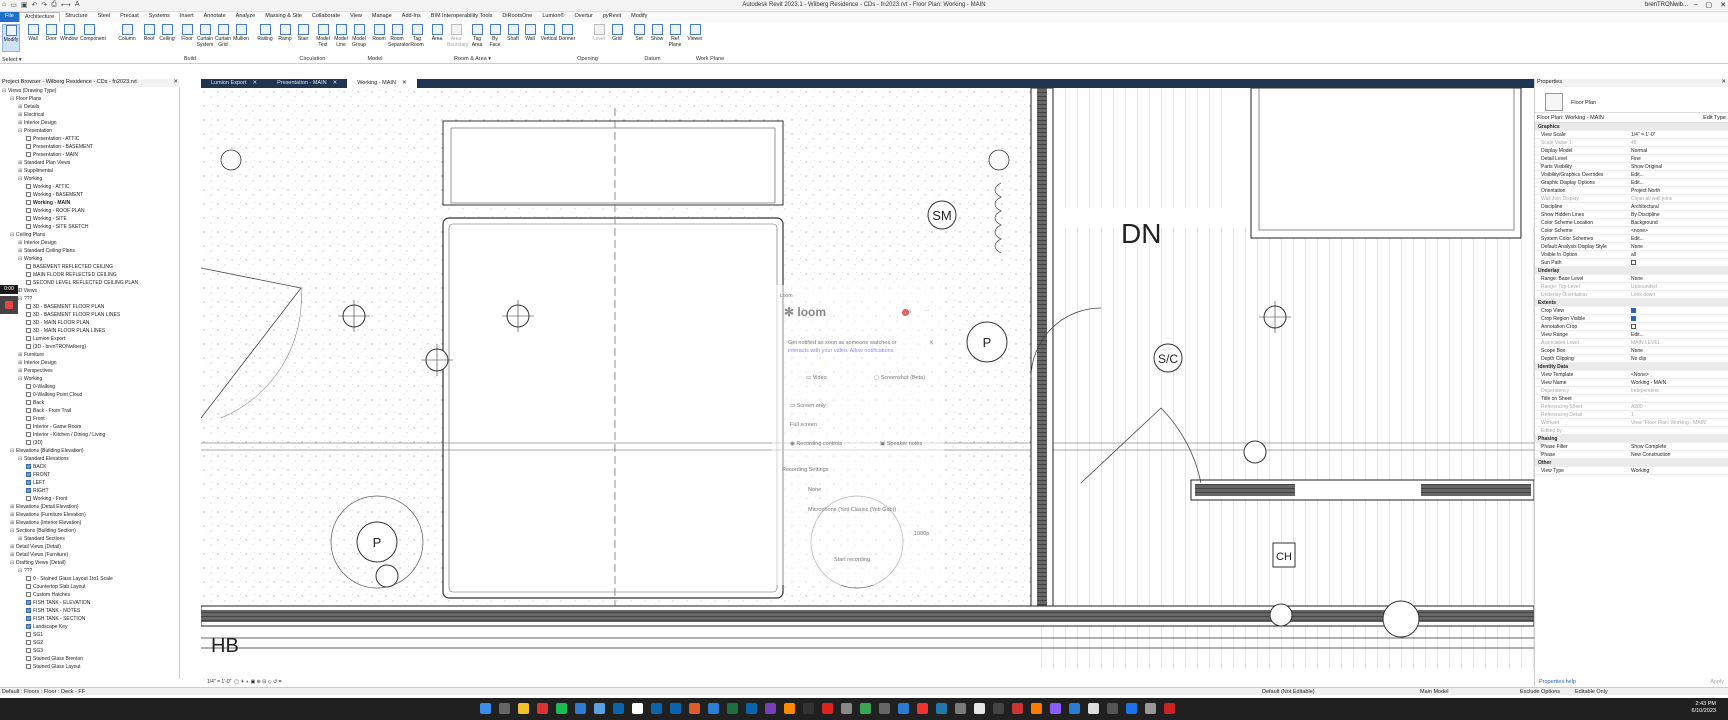  I want to click on type-selector: Floor Plan, so click(1631, 100).